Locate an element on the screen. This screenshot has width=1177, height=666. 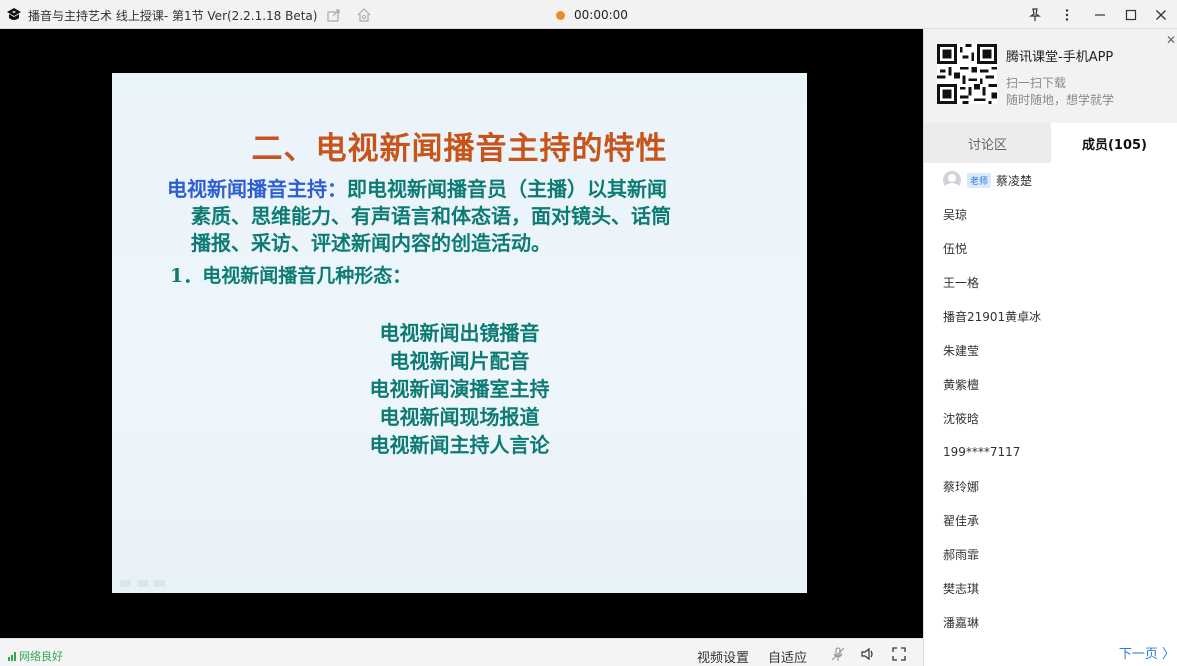
promo-title: 腾讯课堂-手机APP is located at coordinates (1060, 57).